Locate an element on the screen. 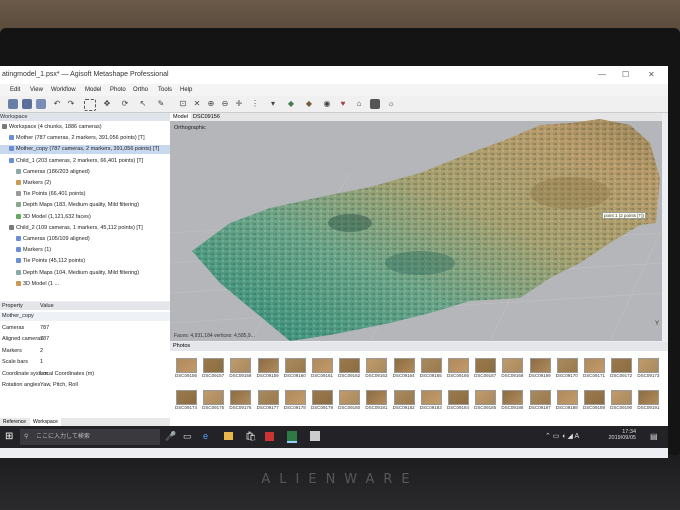  menu-help: Help is located at coordinates (186, 90).